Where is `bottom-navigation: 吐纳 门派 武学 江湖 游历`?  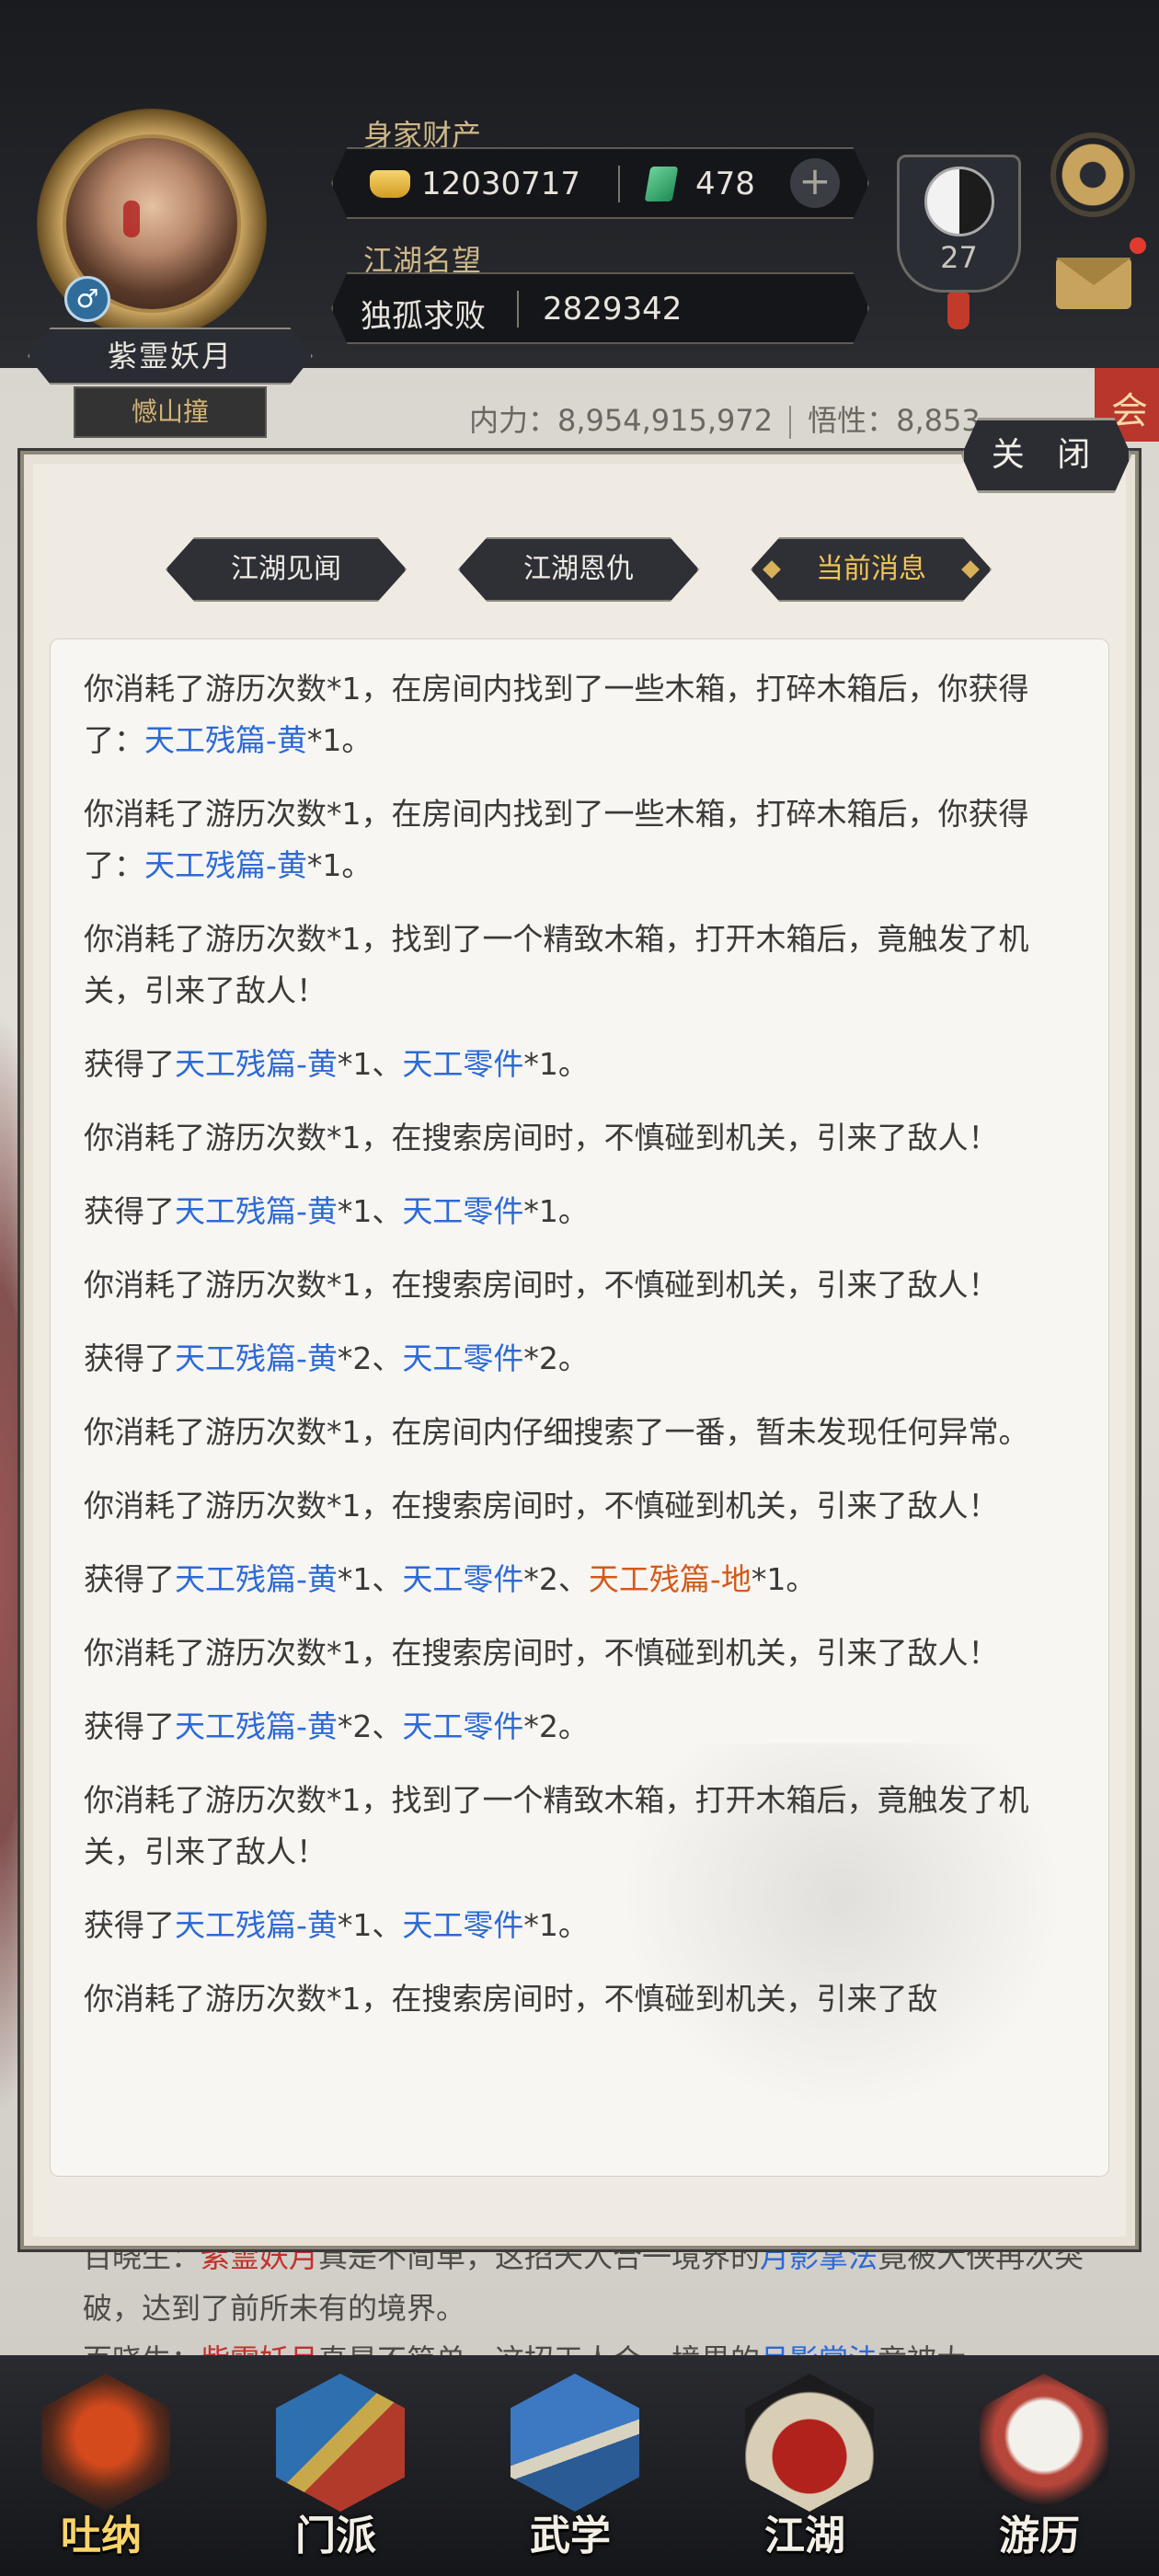
bottom-navigation: 吐纳 门派 武学 江湖 游历 is located at coordinates (579, 2465).